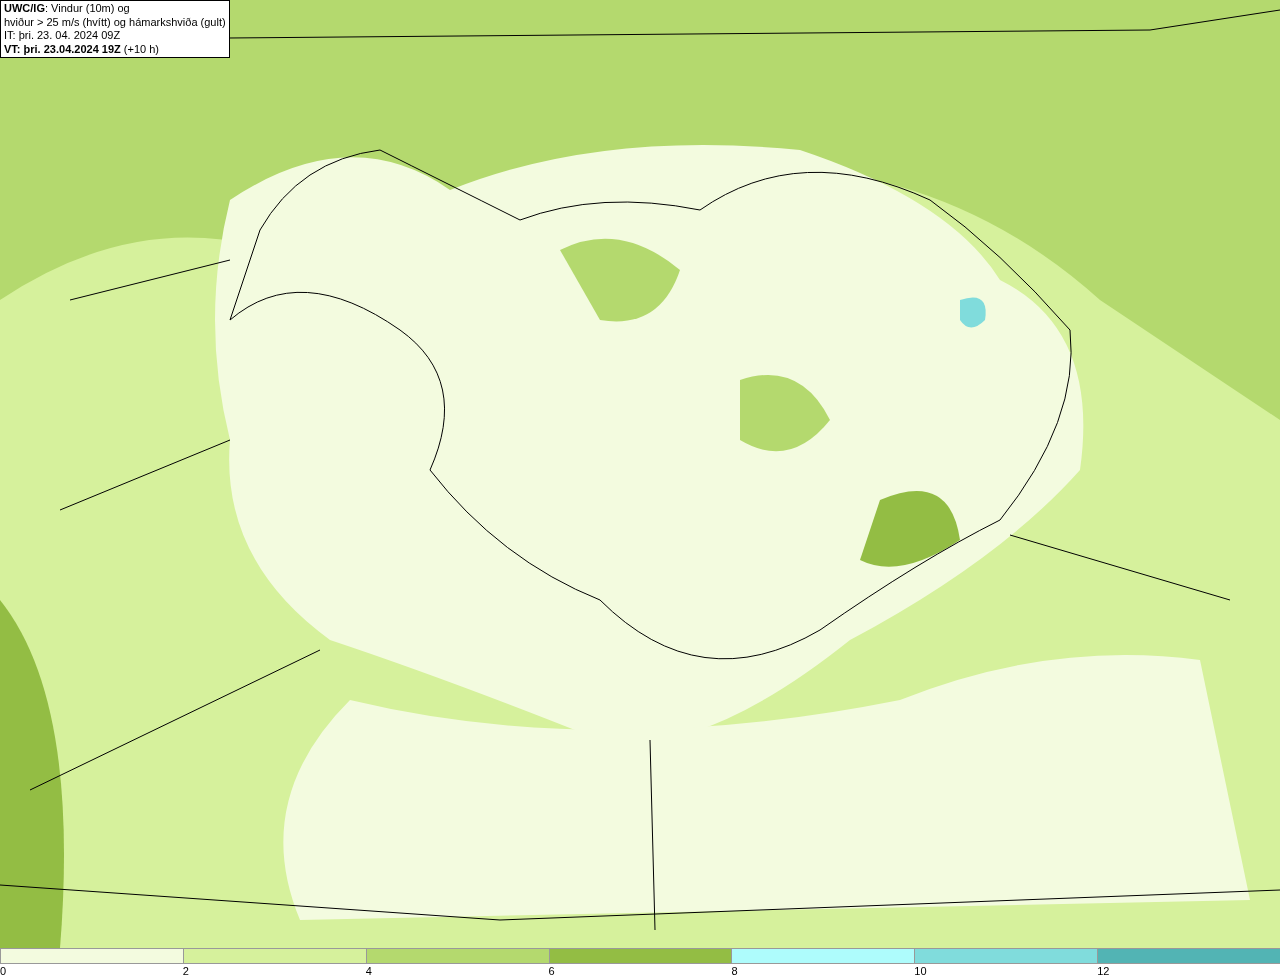 The height and width of the screenshot is (978, 1280). Describe the element at coordinates (3, 971) in the screenshot. I see `legend-label: 0` at that location.